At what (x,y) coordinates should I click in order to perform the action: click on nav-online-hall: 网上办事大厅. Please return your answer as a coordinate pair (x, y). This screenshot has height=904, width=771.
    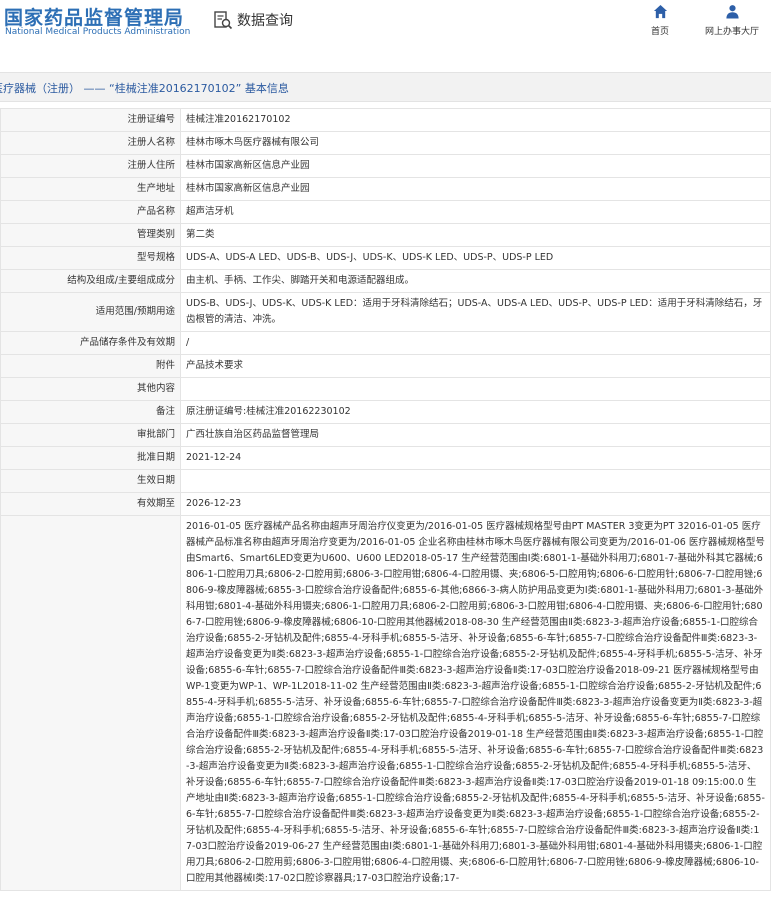
    Looking at the image, I should click on (732, 20).